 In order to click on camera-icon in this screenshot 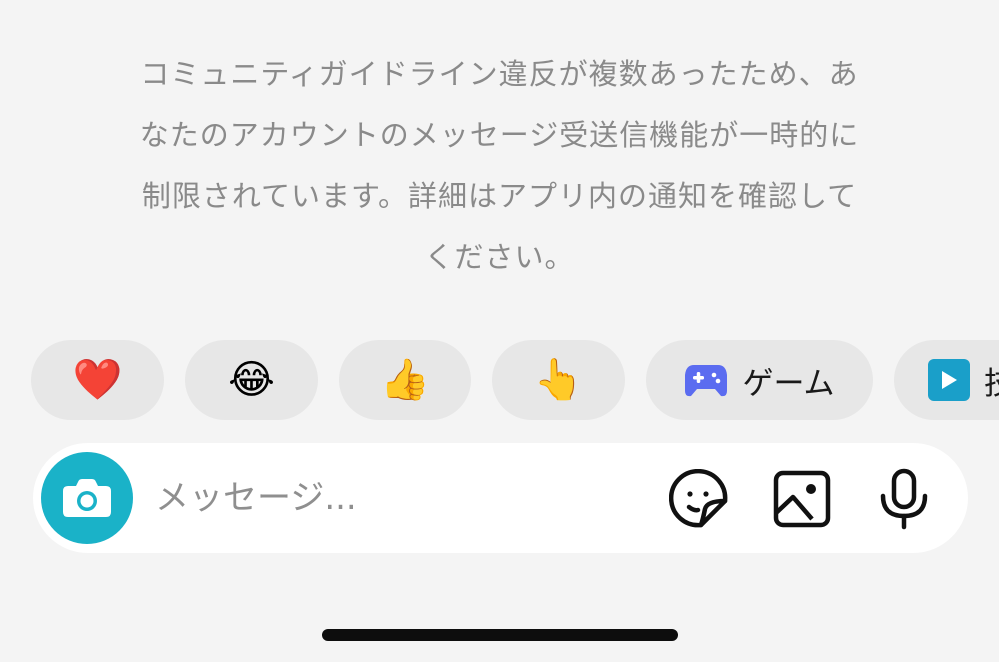, I will do `click(87, 498)`.